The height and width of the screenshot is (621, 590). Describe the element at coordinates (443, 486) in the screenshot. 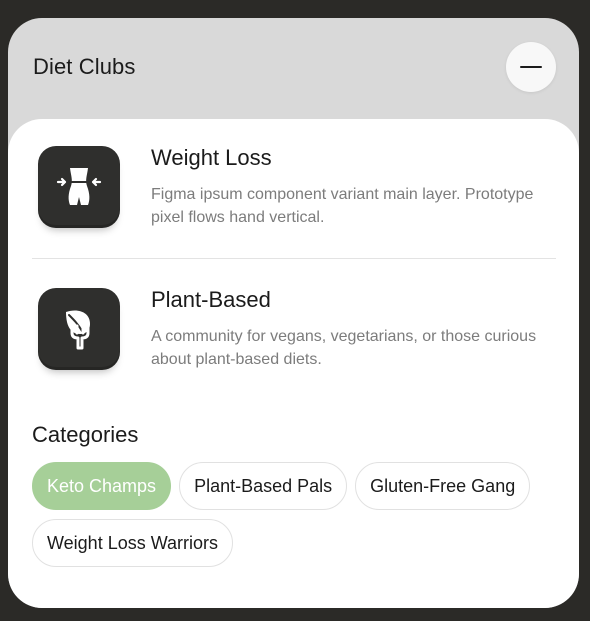

I see `category-chip-gluten-free-gang: Gluten-Free Gang` at that location.